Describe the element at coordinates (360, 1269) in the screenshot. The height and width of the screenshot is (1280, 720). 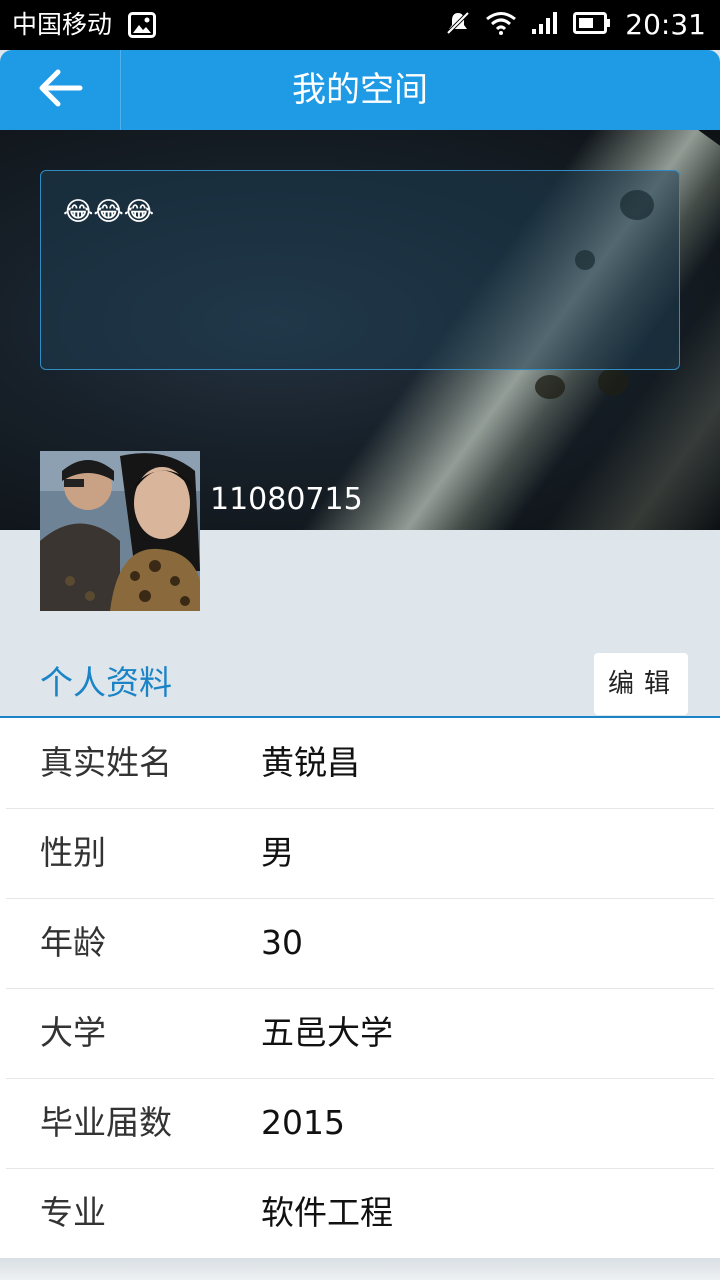
I see `bottom-edge` at that location.